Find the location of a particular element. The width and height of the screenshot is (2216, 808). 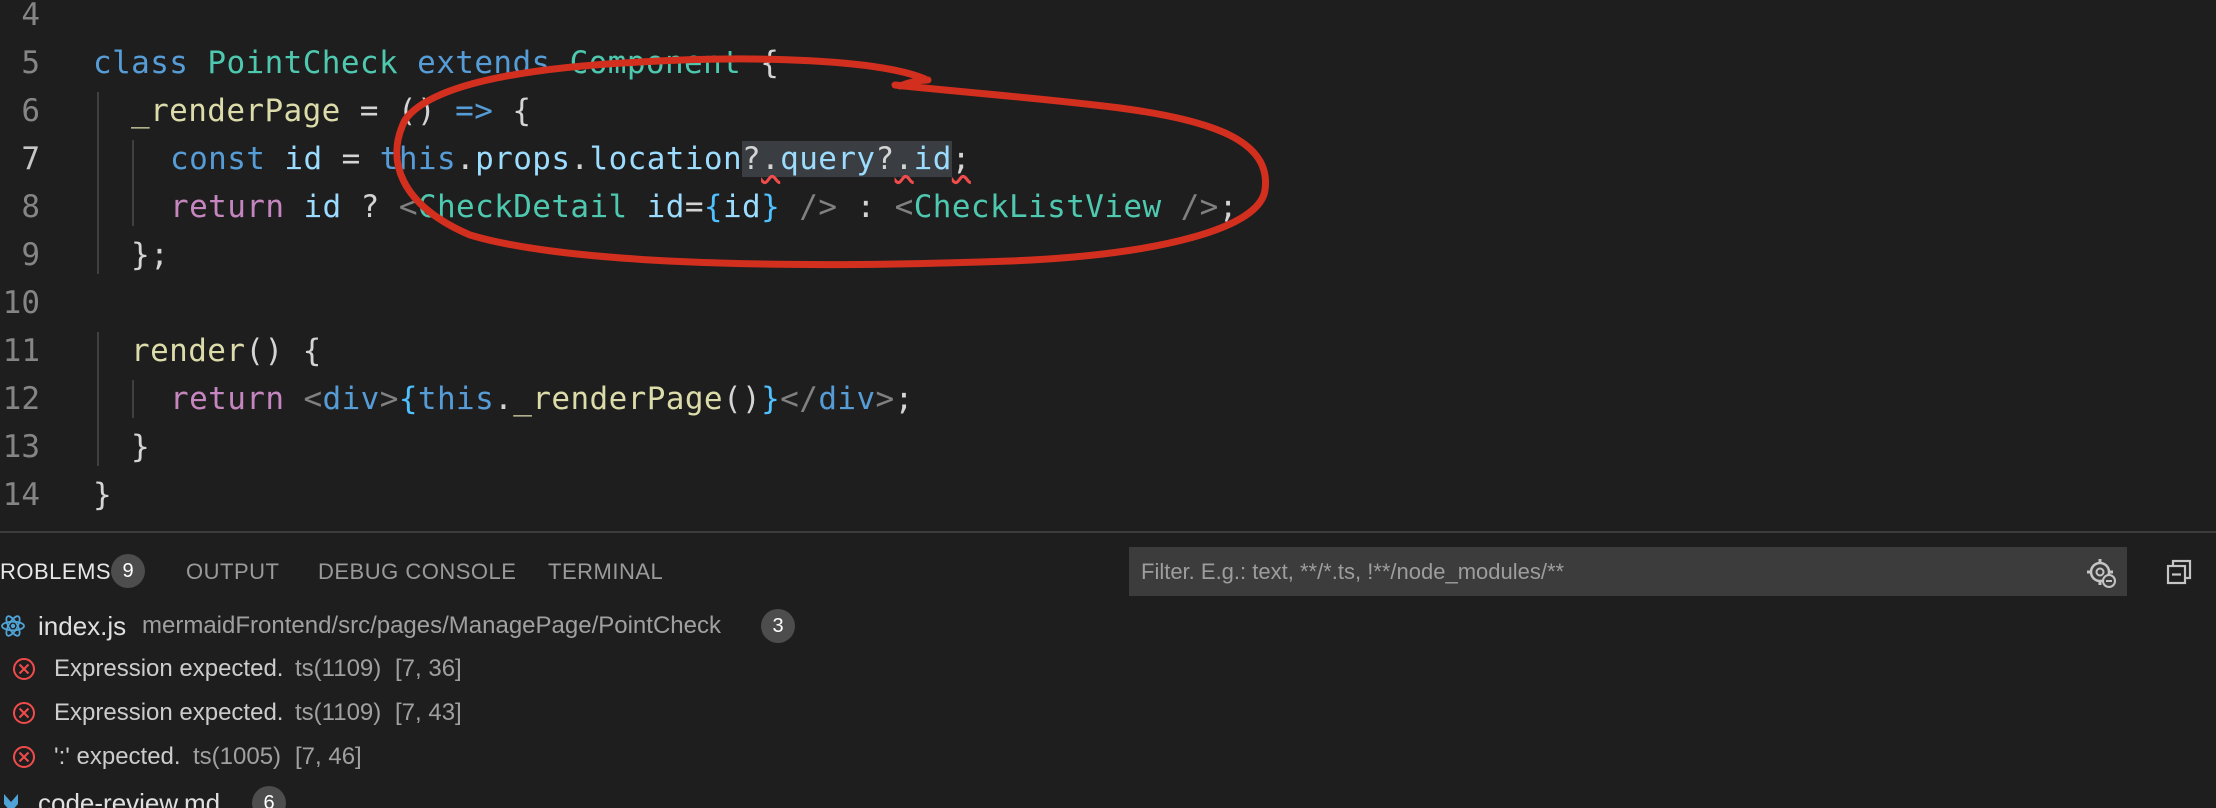

code-line: 5 class PointCheck extends Component { is located at coordinates (1108, 63).